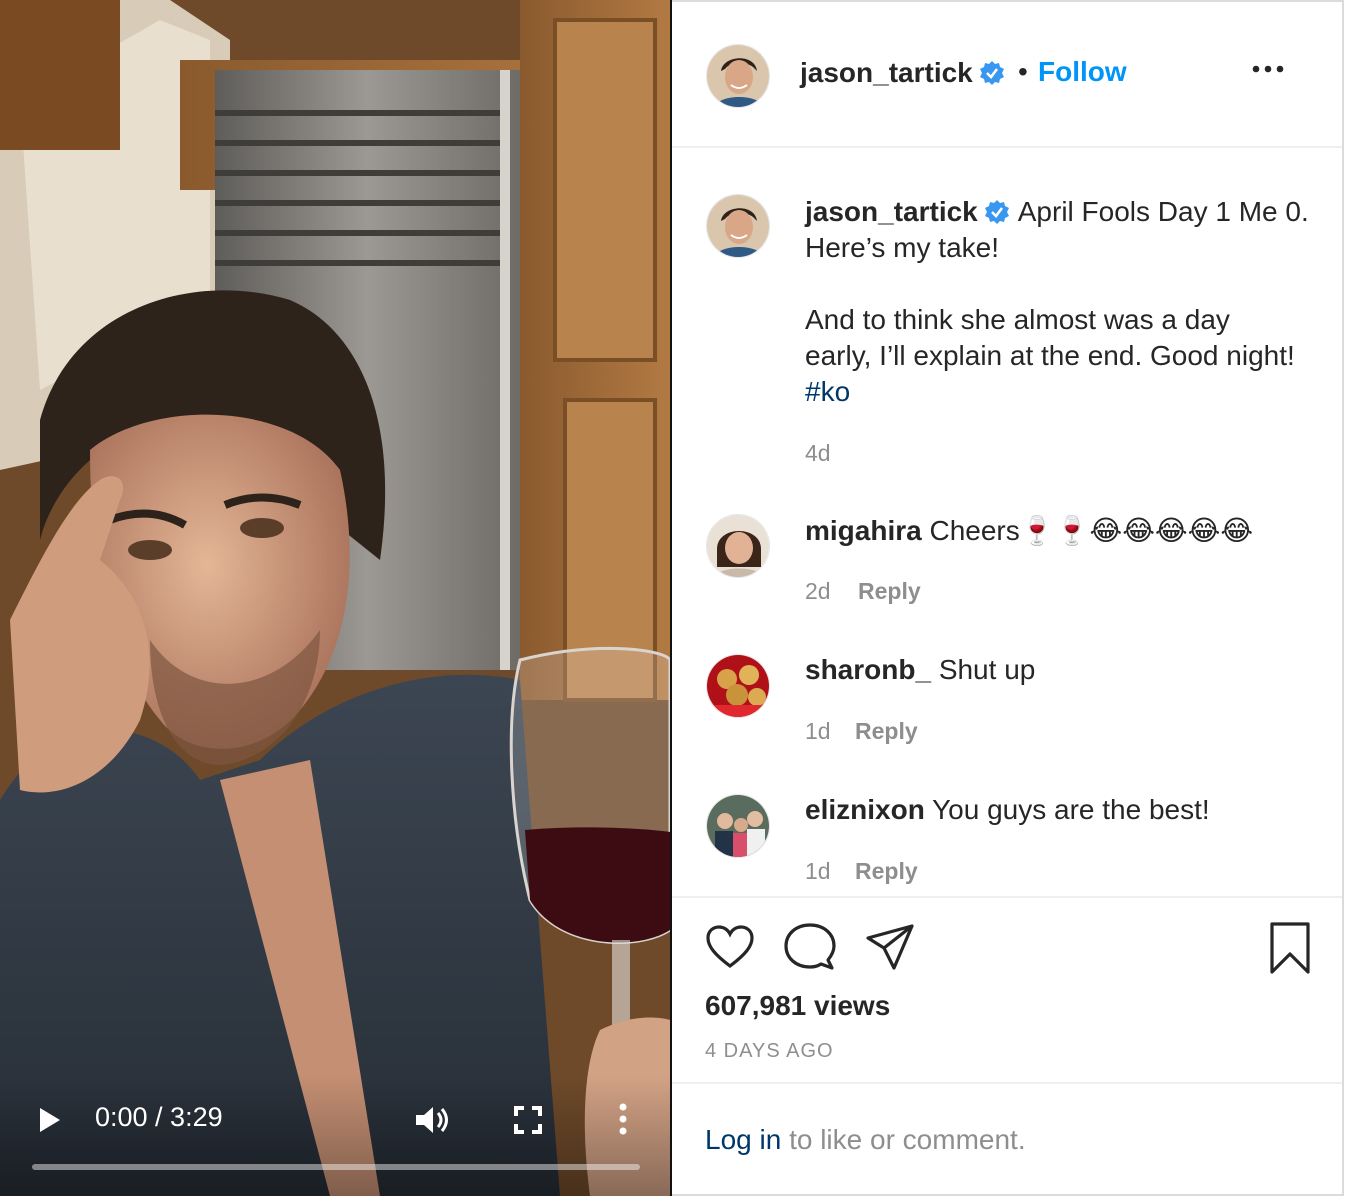  I want to click on comment-text: eliznixon You guys are the best!, so click(1007, 810).